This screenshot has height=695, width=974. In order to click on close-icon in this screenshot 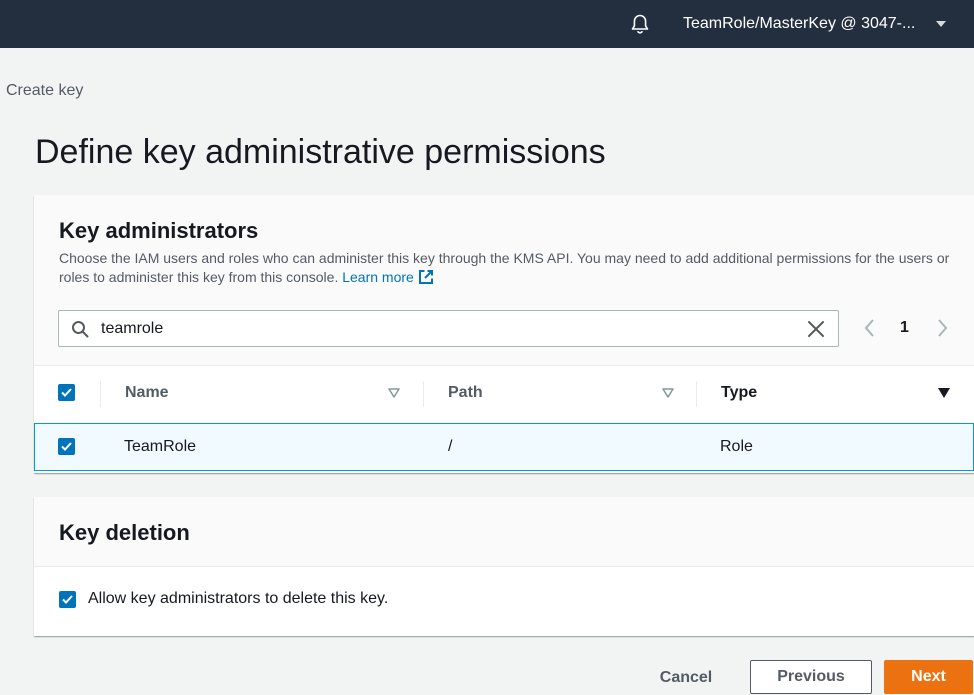, I will do `click(816, 329)`.